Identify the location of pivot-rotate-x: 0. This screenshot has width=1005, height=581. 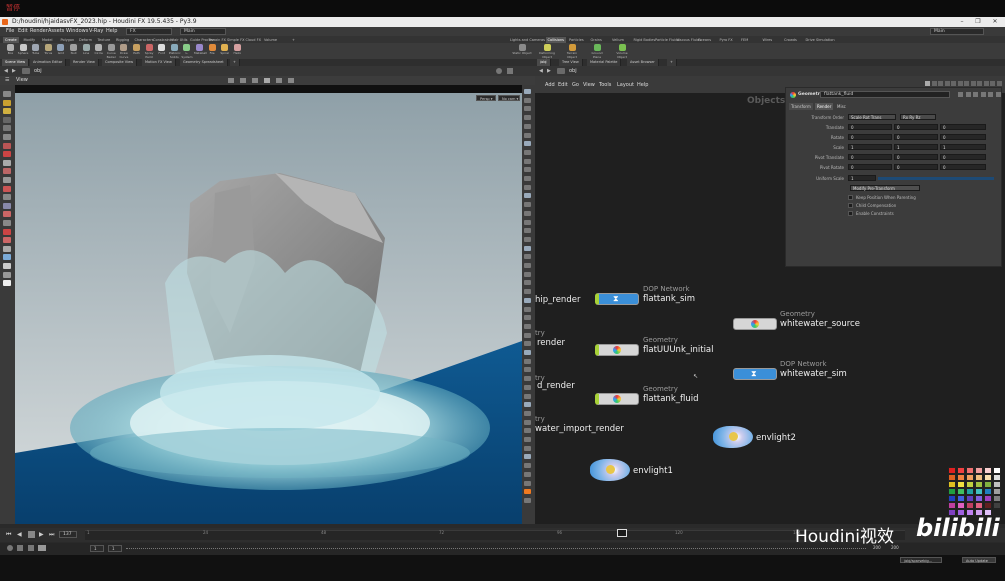
(870, 167).